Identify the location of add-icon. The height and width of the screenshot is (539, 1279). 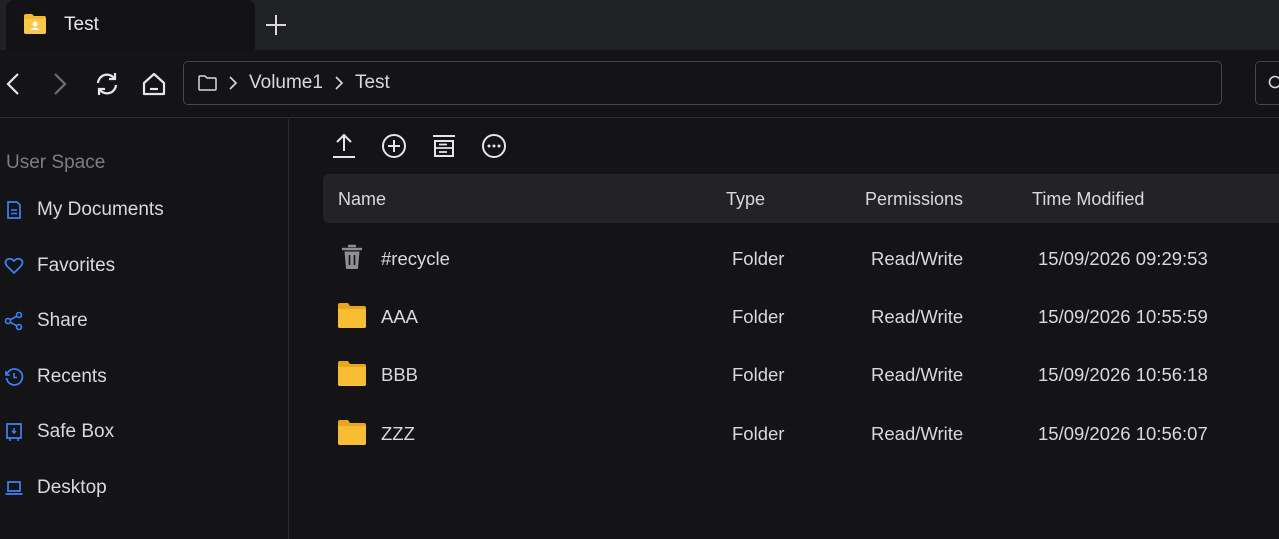
(394, 146).